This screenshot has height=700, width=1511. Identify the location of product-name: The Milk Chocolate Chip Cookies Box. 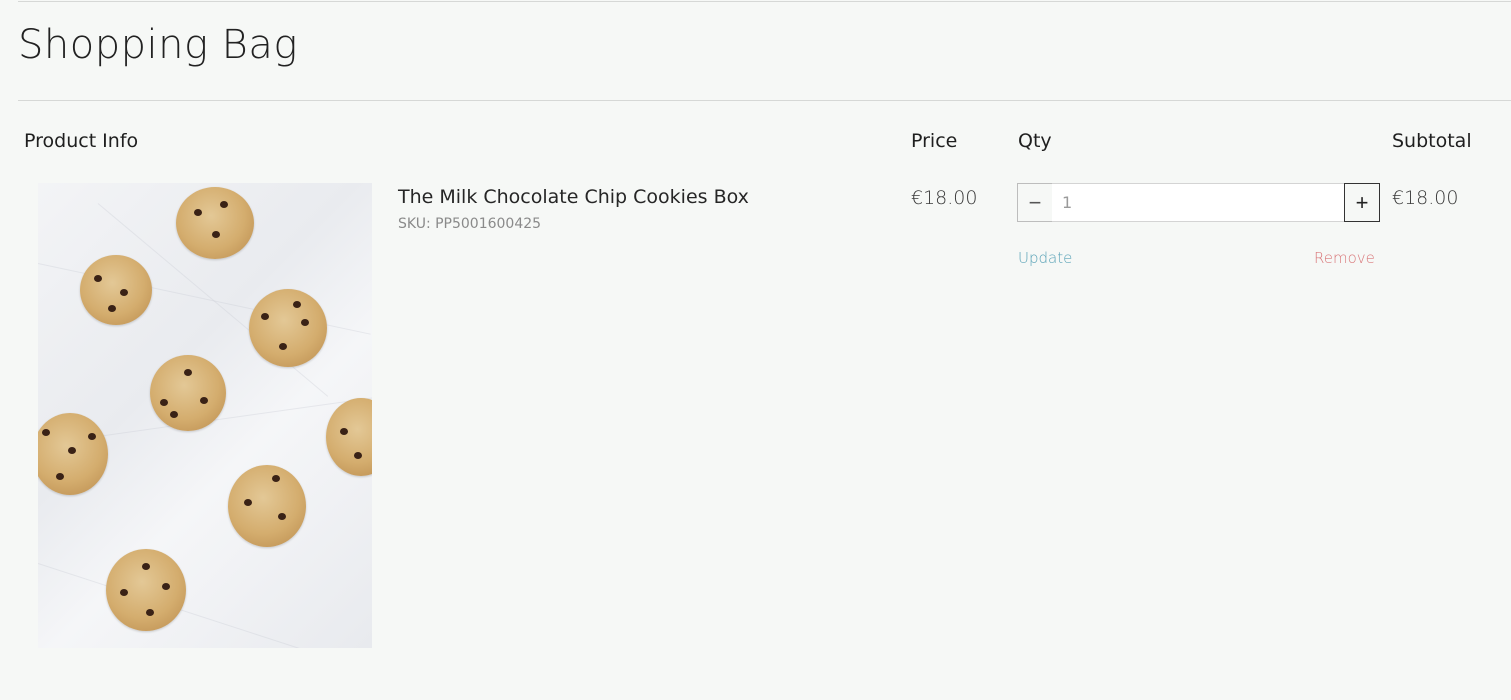
(573, 197).